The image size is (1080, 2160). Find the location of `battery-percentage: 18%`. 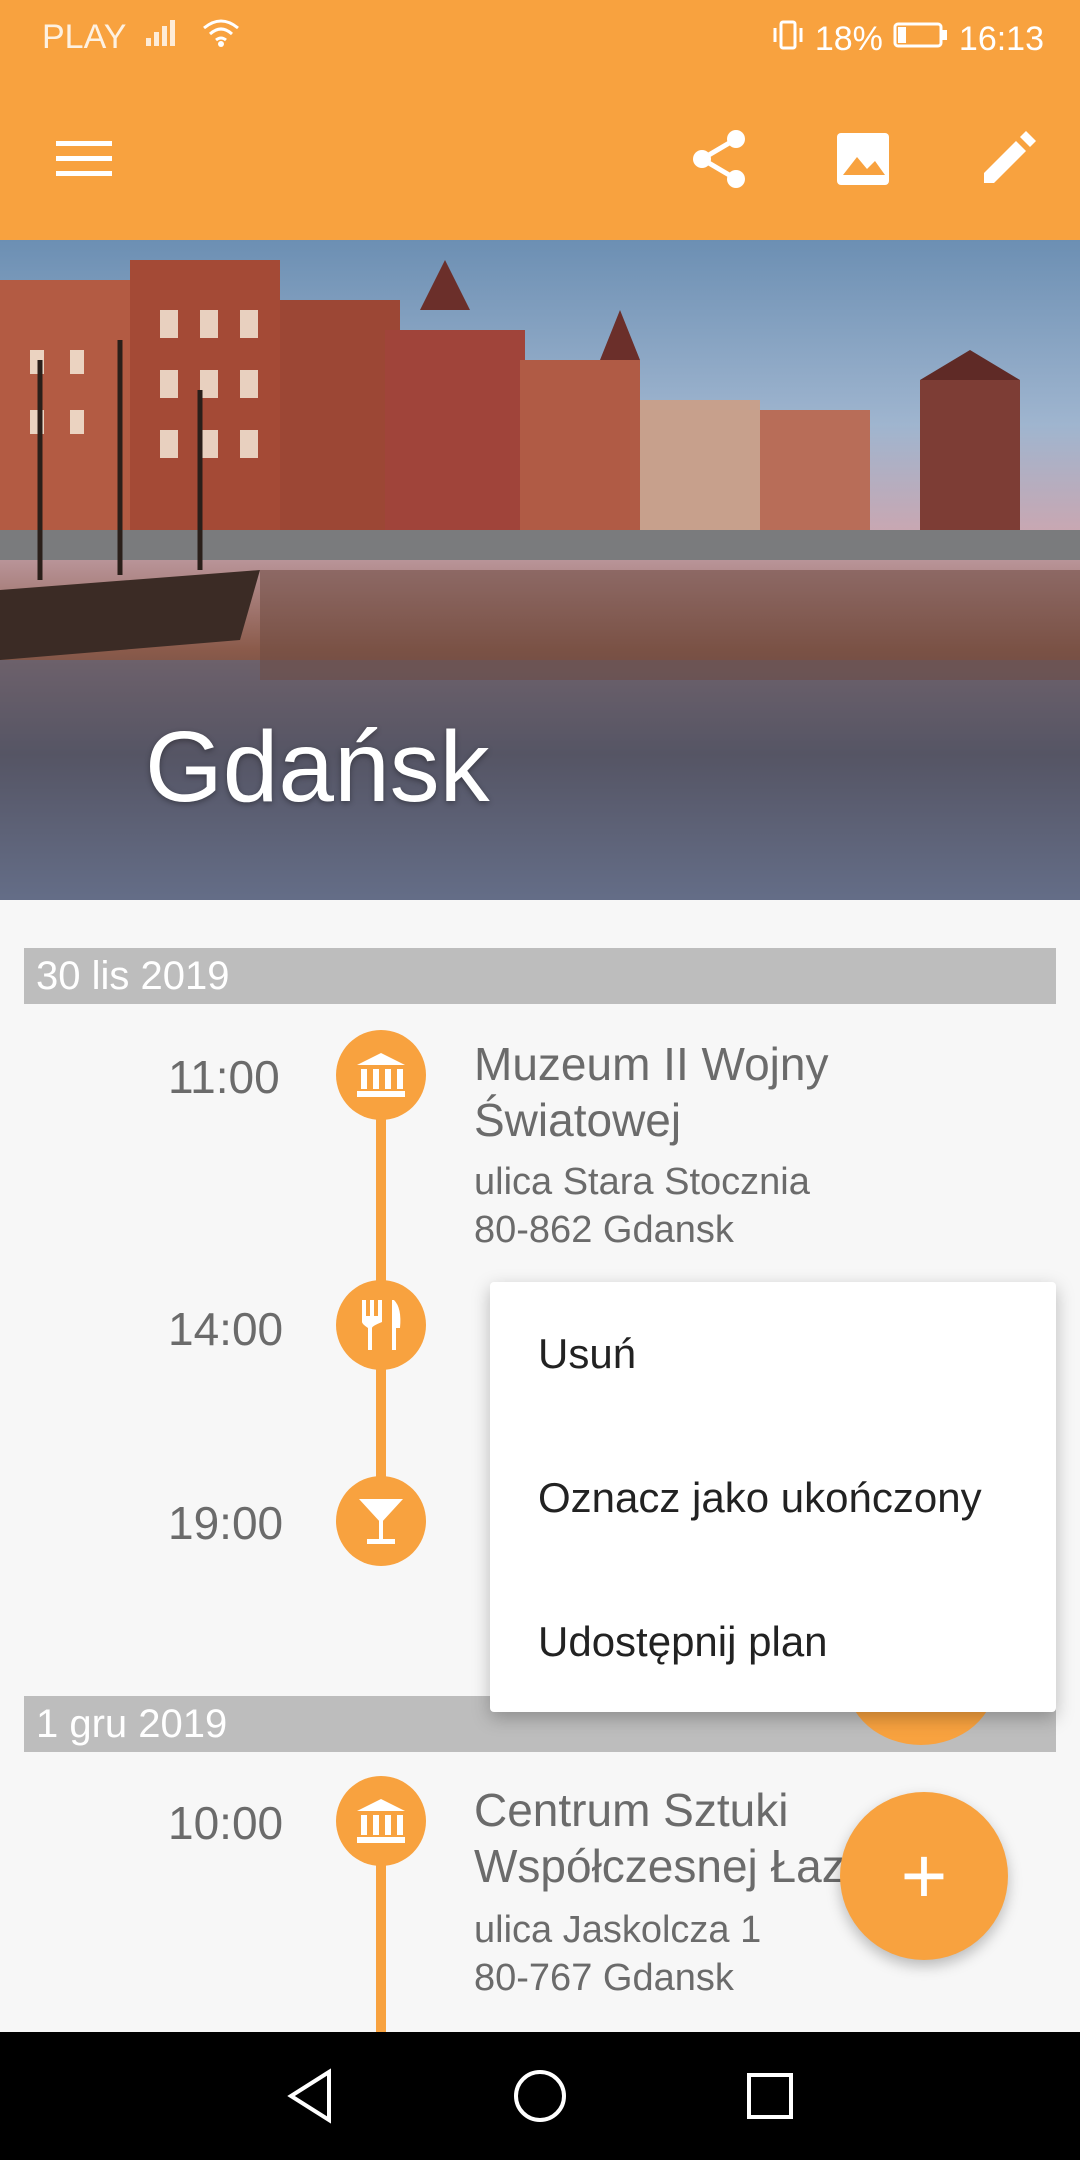

battery-percentage: 18% is located at coordinates (848, 39).